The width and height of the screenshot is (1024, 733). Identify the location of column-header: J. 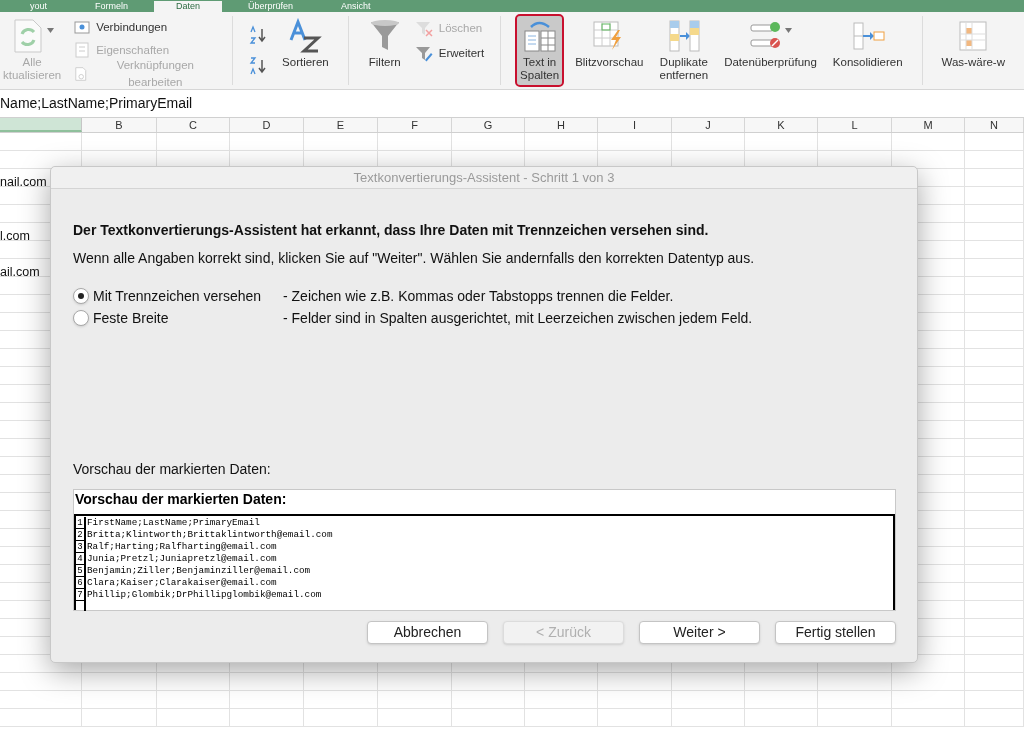
(708, 125).